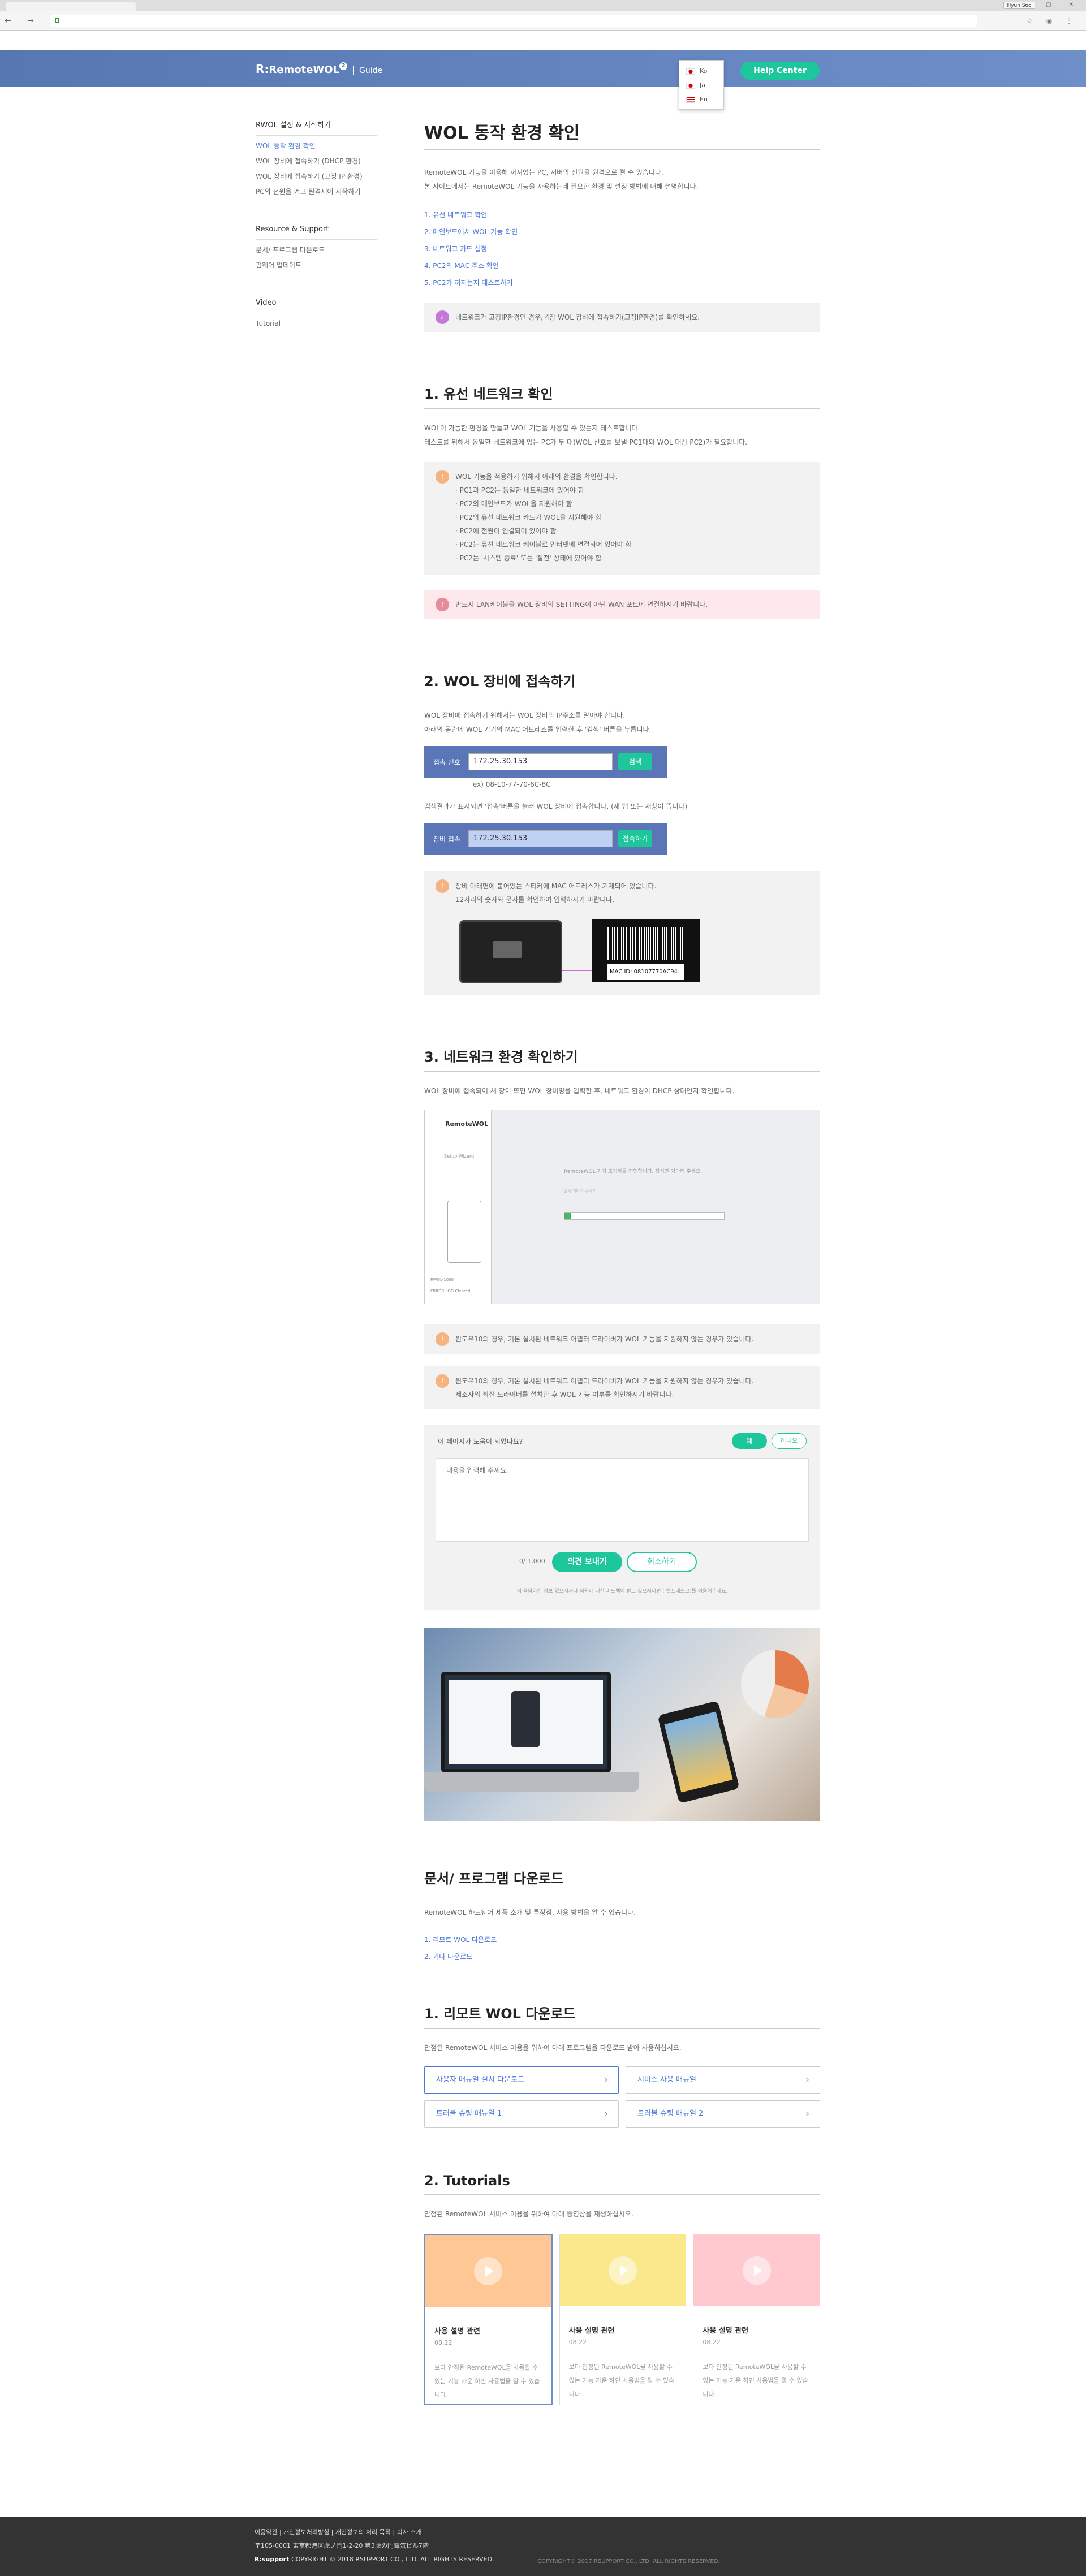 The height and width of the screenshot is (2576, 1086). I want to click on lang-ja: Ja, so click(701, 85).